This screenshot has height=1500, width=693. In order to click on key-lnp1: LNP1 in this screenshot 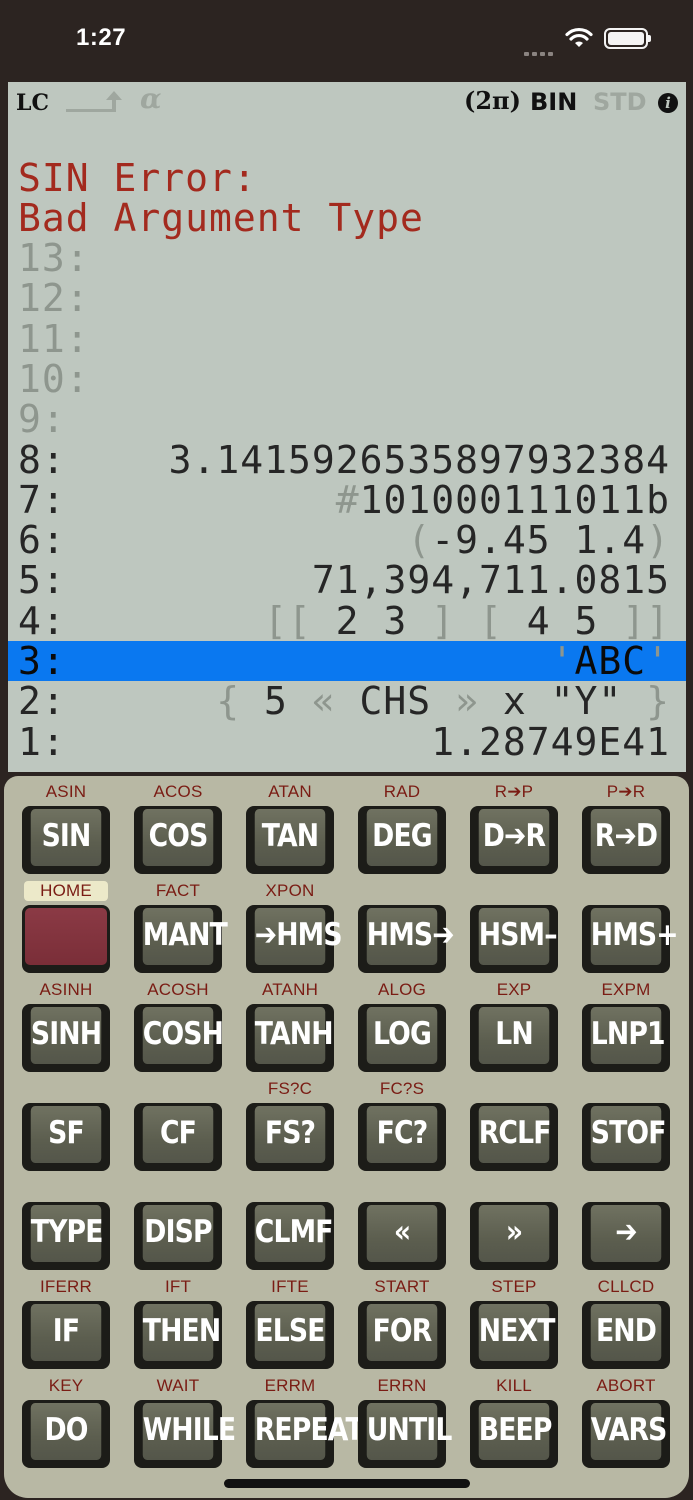, I will do `click(626, 1038)`.